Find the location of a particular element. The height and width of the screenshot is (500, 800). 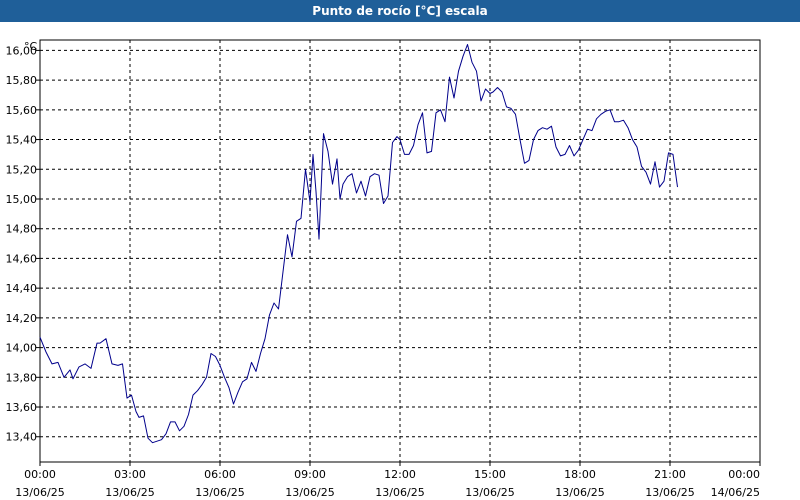

y-tick-label: 14,60 is located at coordinates (22, 258).